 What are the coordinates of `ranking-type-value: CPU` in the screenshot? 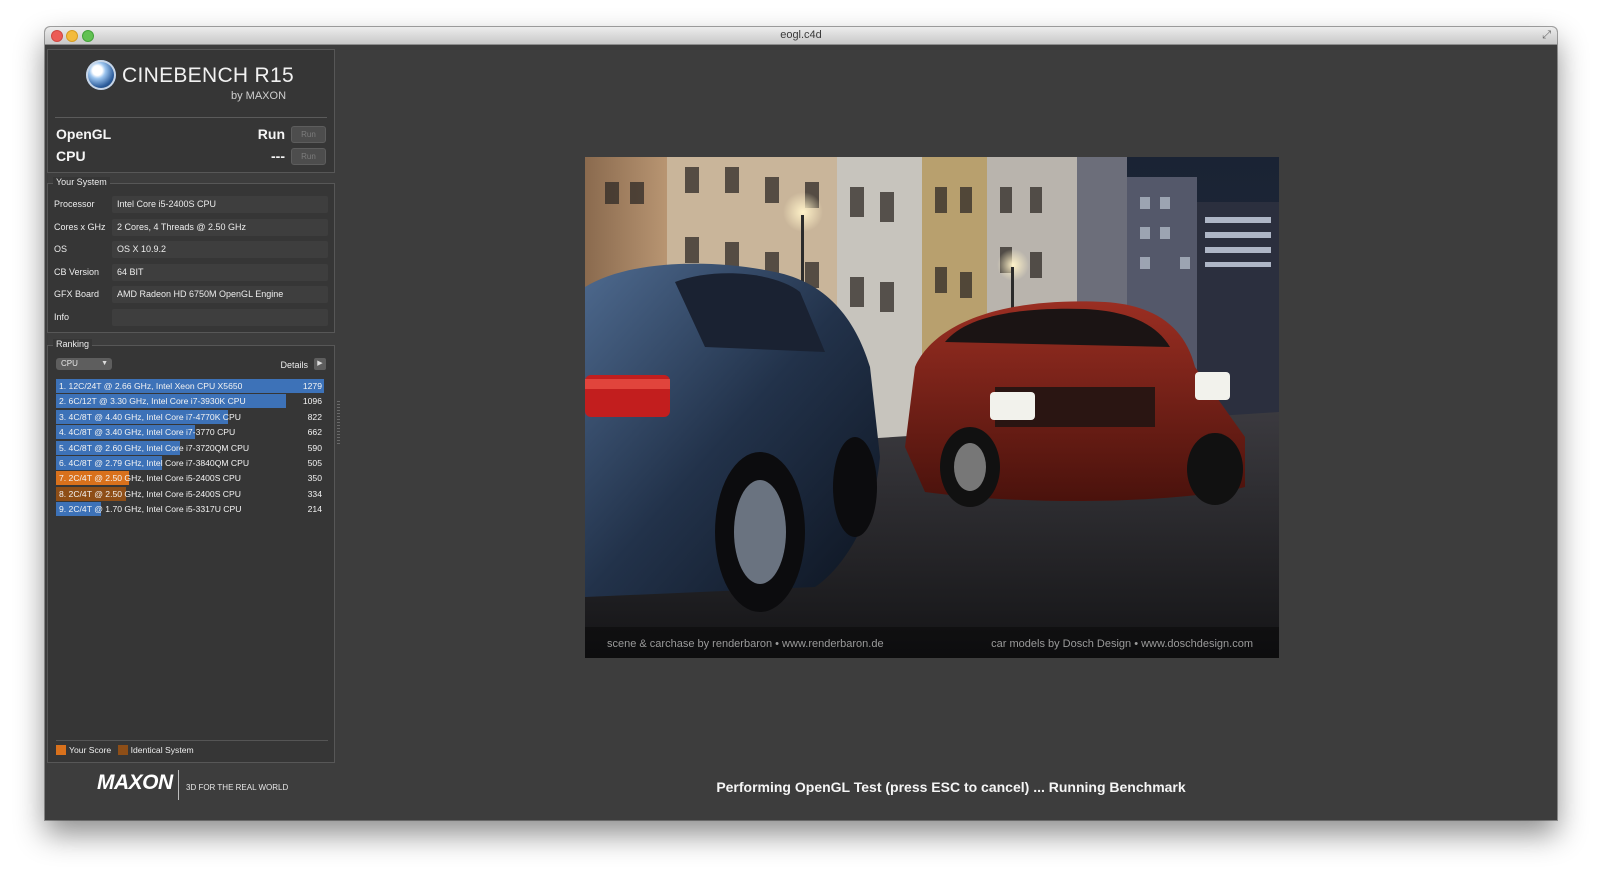 It's located at (69, 363).